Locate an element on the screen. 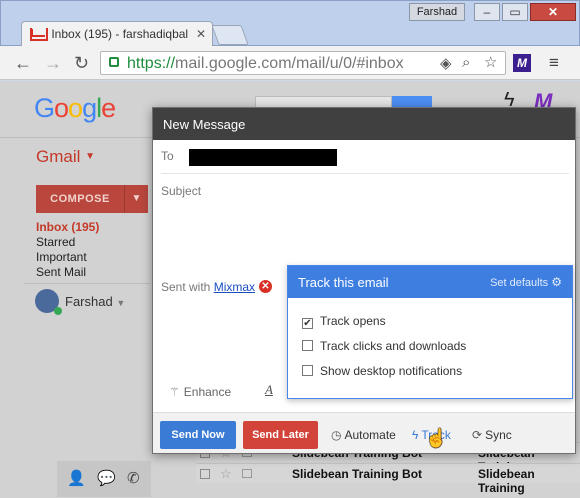 The width and height of the screenshot is (580, 498). mixmax-extension-icon: M is located at coordinates (522, 63).